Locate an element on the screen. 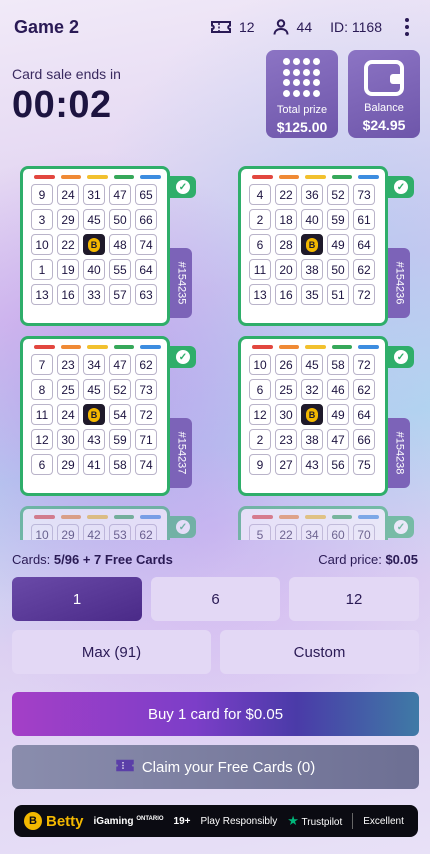 The height and width of the screenshot is (854, 430). igaming-sub: ONTARIO is located at coordinates (150, 818).